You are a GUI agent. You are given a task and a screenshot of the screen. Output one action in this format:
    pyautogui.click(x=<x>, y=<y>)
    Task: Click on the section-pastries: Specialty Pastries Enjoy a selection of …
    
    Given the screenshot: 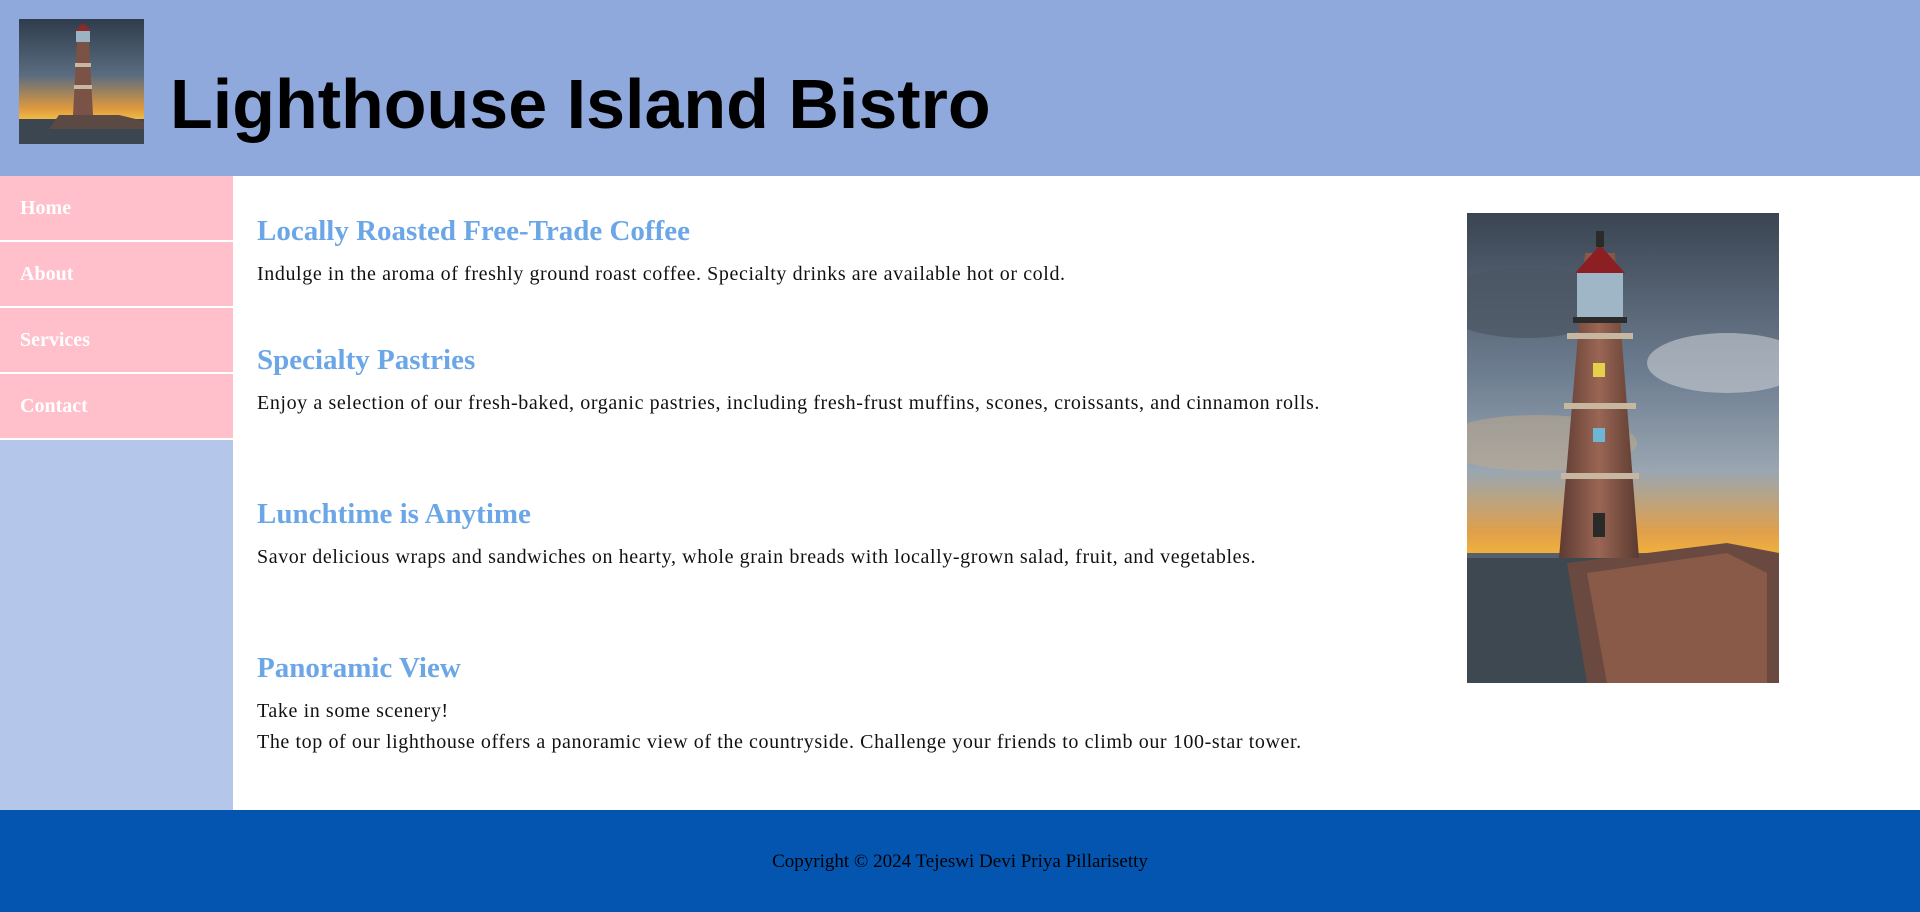 What is the action you would take?
    pyautogui.click(x=797, y=376)
    